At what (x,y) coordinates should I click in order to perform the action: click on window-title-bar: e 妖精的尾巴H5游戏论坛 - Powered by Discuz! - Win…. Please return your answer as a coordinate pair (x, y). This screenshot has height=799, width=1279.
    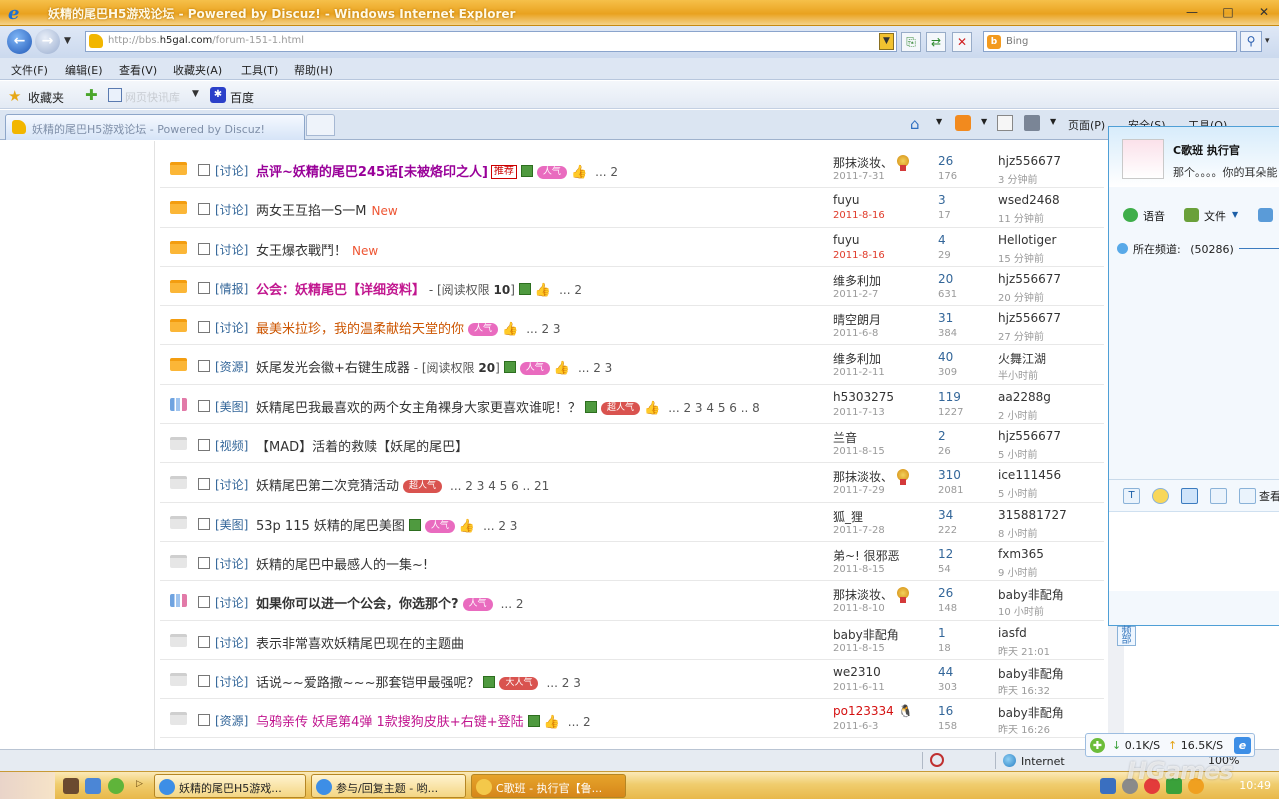
    Looking at the image, I should click on (639, 13).